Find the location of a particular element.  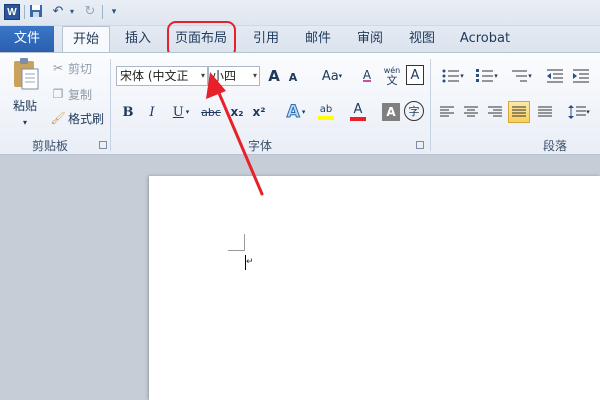

clear-format-button: A is located at coordinates (367, 76).